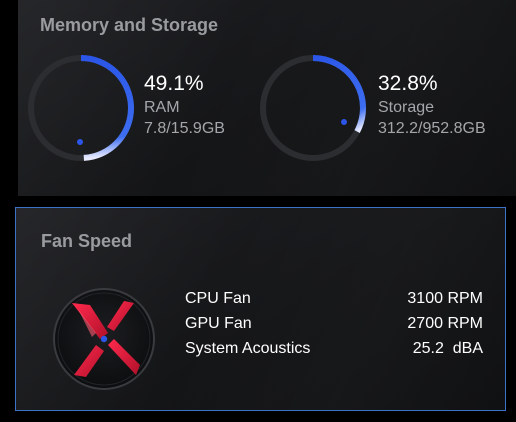 This screenshot has height=422, width=516. I want to click on memory-storage-title: Memory and Storage, so click(129, 25).